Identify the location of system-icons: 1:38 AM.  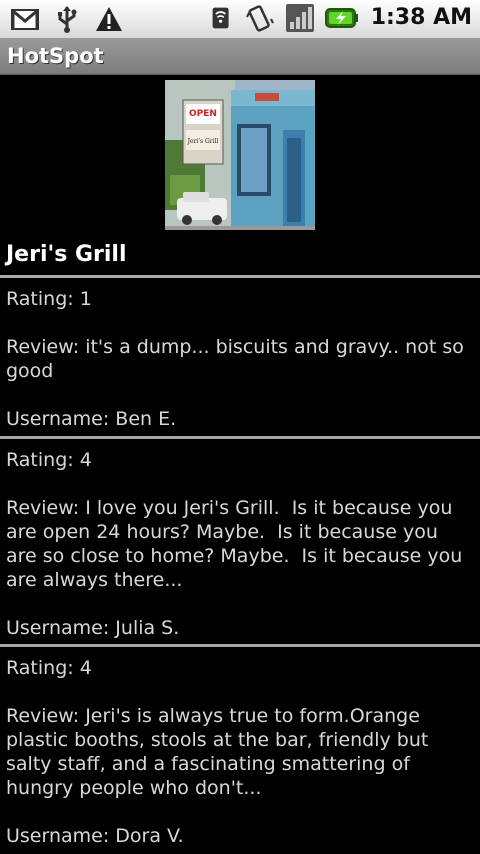
(341, 18).